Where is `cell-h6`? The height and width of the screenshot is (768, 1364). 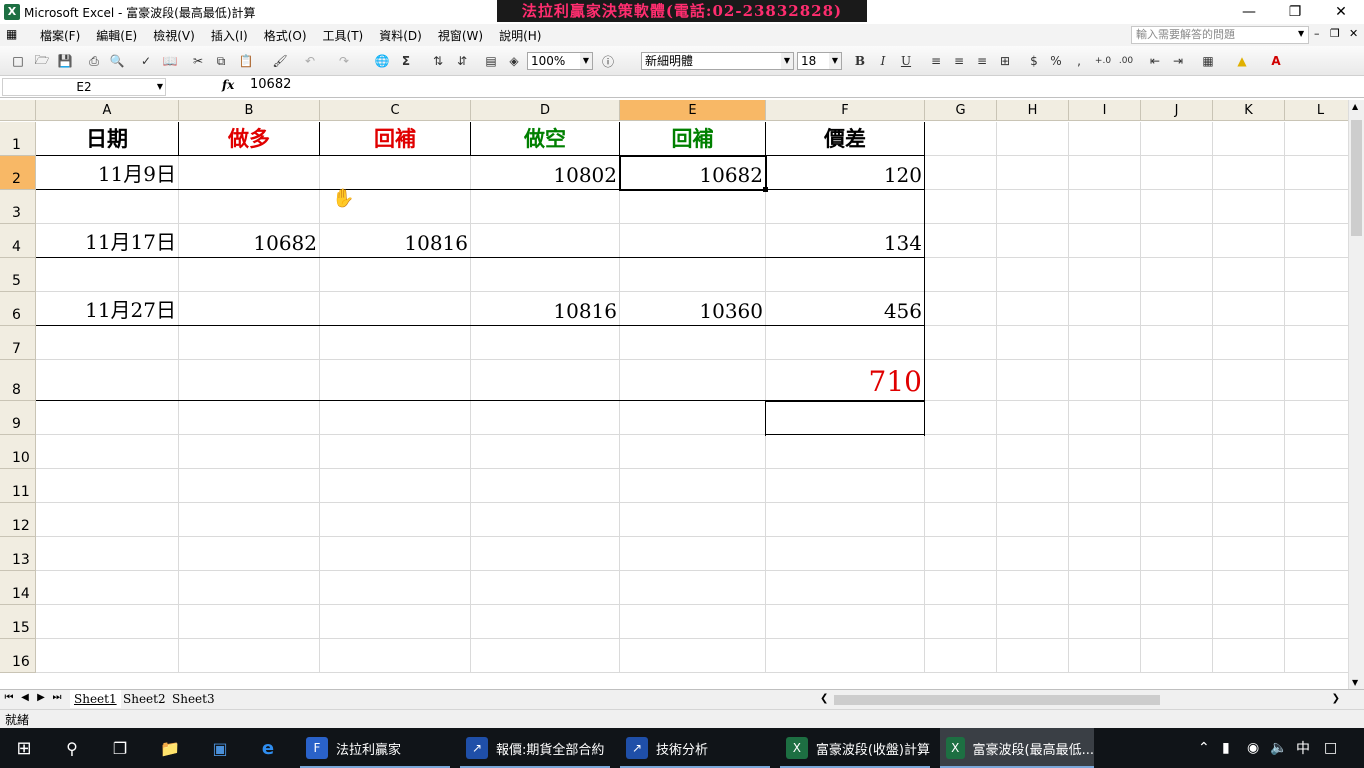 cell-h6 is located at coordinates (1033, 309).